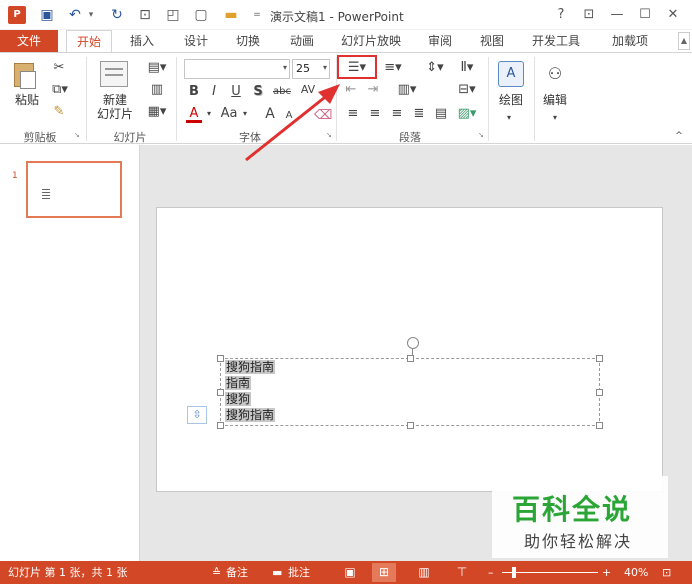  I want to click on new-slide-label-1: 新建, so click(115, 100).